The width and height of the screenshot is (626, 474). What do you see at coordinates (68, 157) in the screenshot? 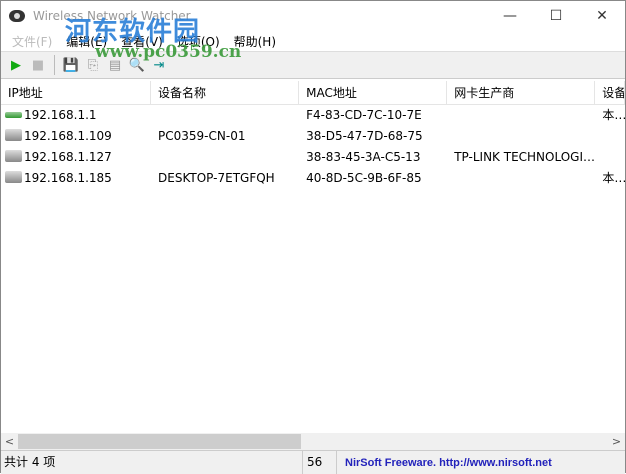
I see `ip-cell-text: 192.168.1.127` at bounding box center [68, 157].